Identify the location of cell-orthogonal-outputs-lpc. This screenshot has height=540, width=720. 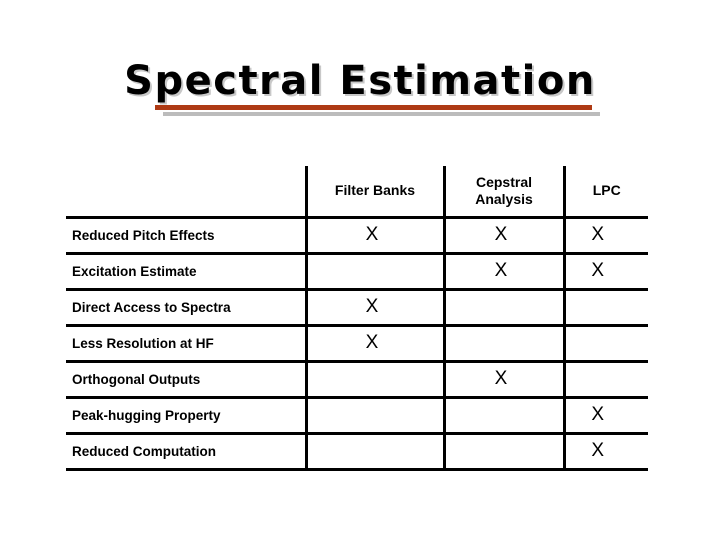
(605, 380).